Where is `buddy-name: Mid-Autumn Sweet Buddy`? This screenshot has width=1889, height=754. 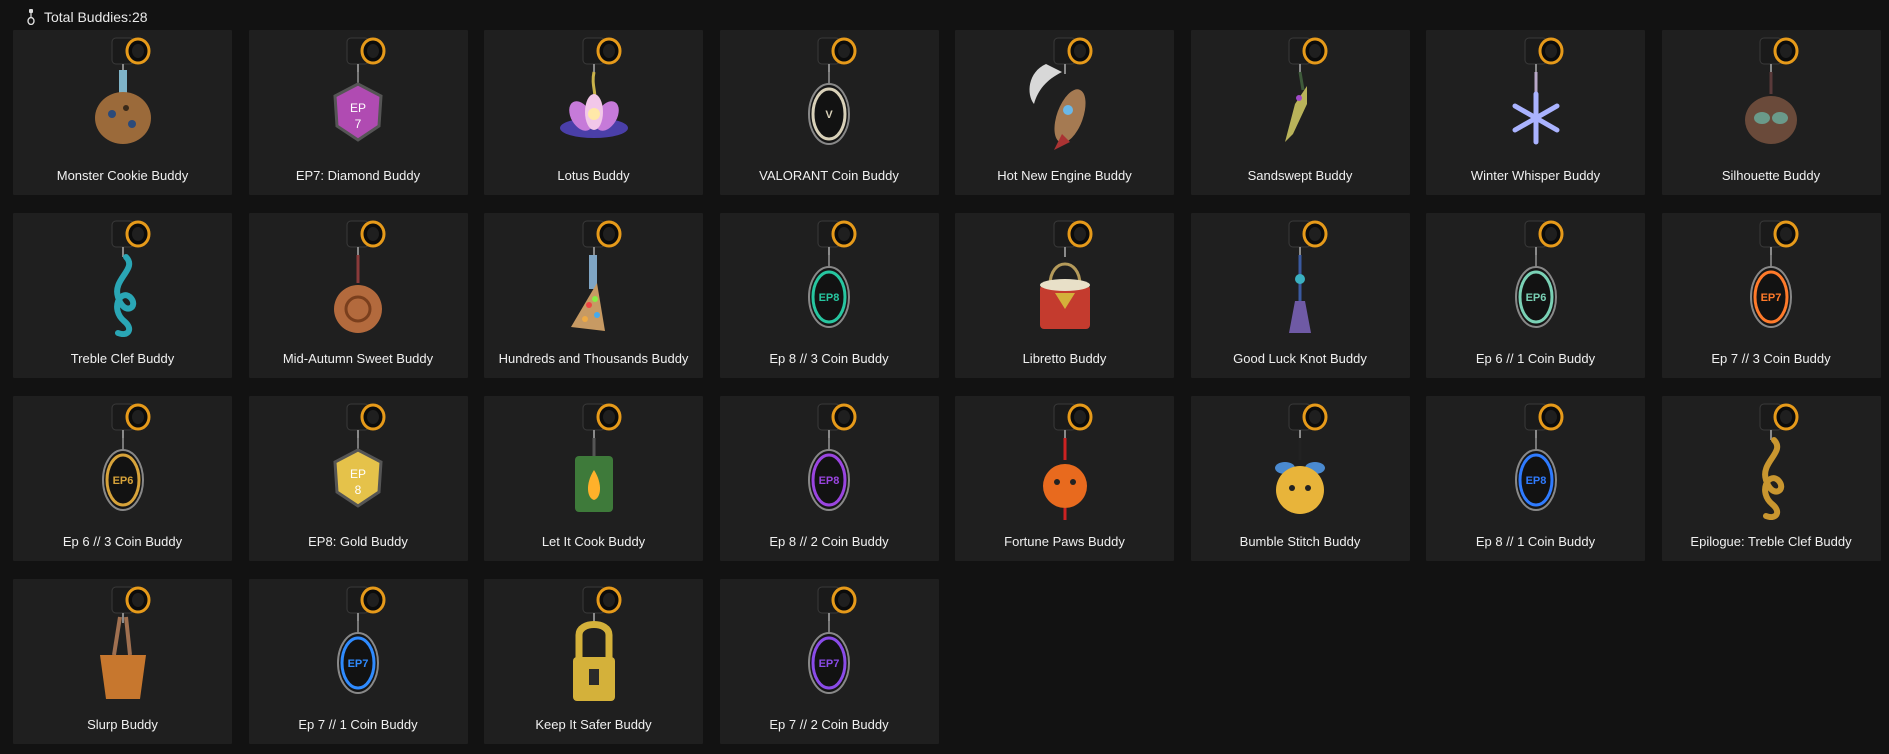
buddy-name: Mid-Autumn Sweet Buddy is located at coordinates (358, 358).